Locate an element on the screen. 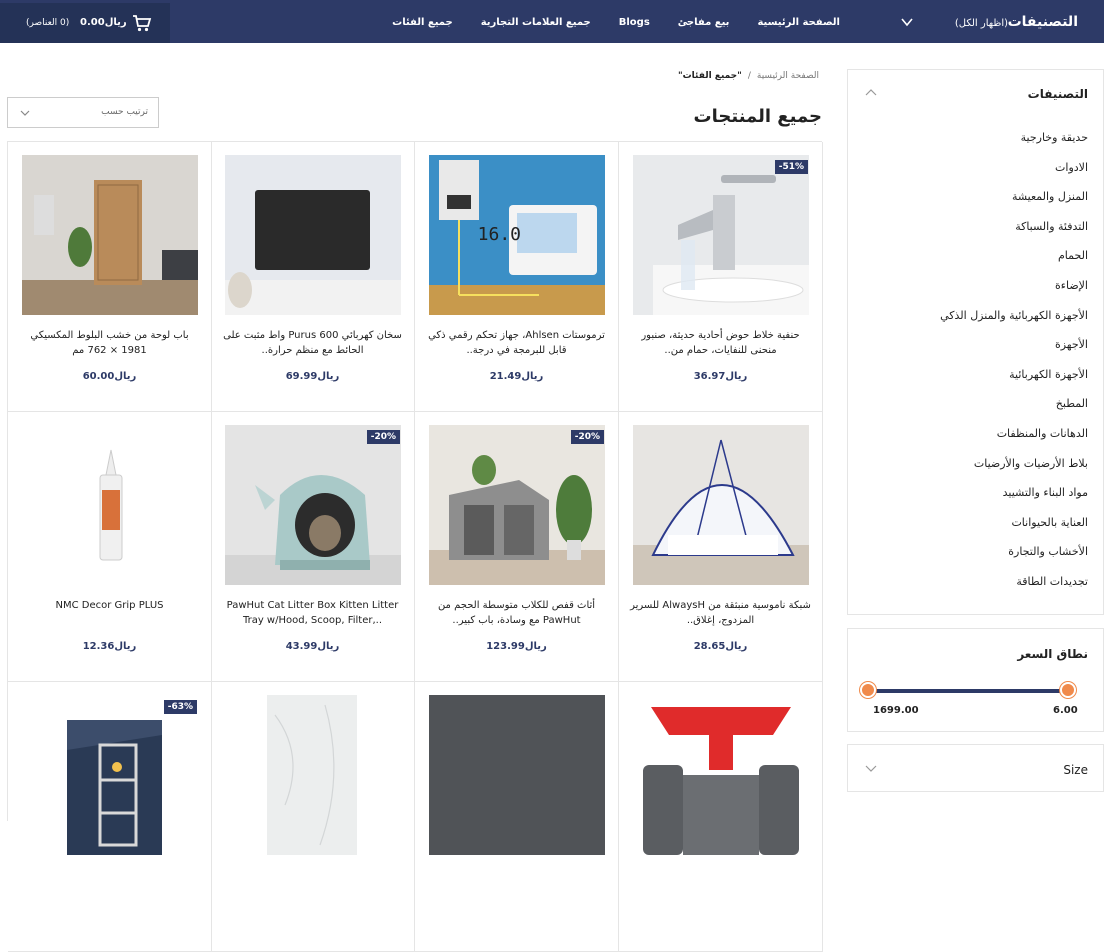 Image resolution: width=1104 pixels, height=952 pixels. category-item: تجديدات الطاقة is located at coordinates (1014, 589).